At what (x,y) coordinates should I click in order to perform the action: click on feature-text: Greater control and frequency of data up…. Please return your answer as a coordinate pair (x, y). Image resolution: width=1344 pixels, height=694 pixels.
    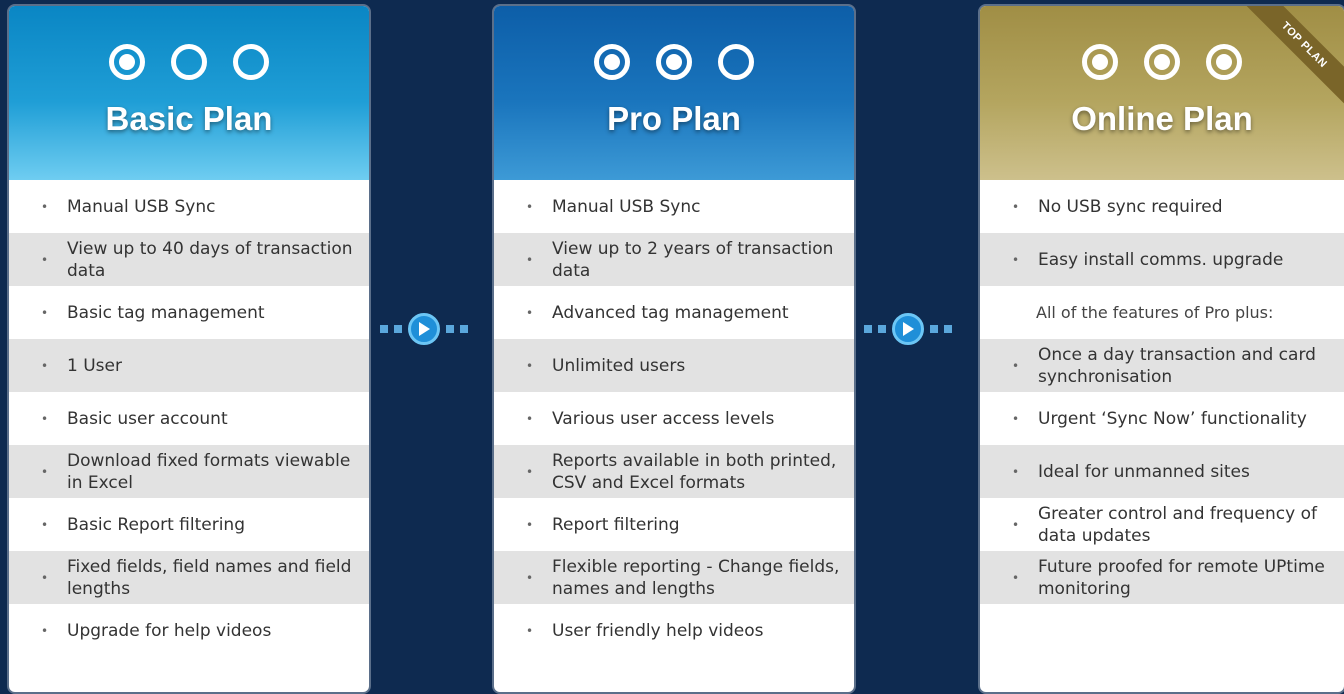
    Looking at the image, I should click on (1177, 524).